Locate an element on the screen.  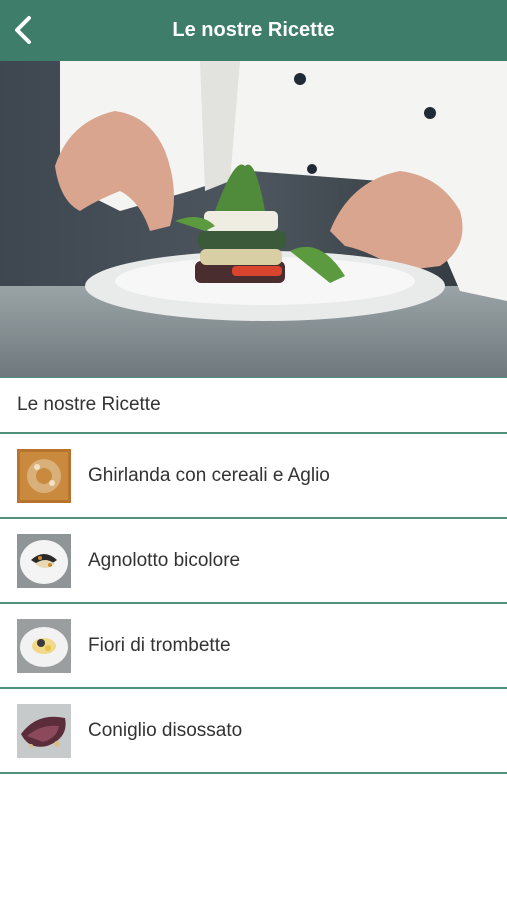
chevron-left-icon is located at coordinates (23, 30).